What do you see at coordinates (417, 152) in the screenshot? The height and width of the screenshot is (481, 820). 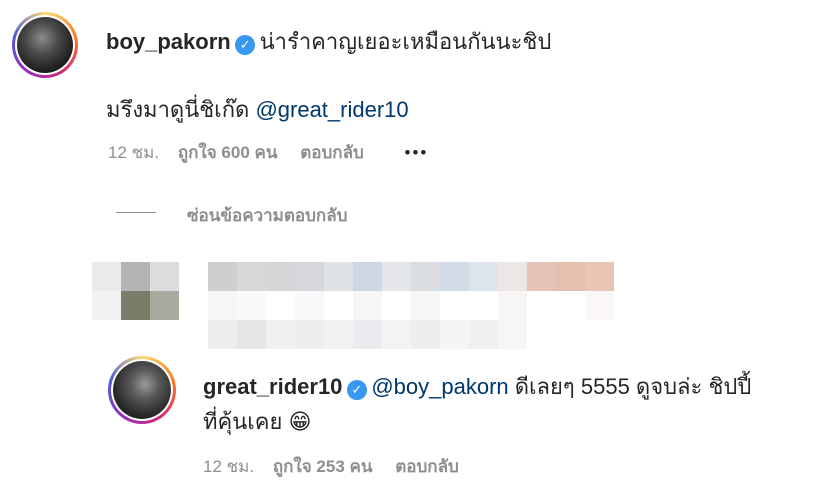 I see `more-options-icon: •••` at bounding box center [417, 152].